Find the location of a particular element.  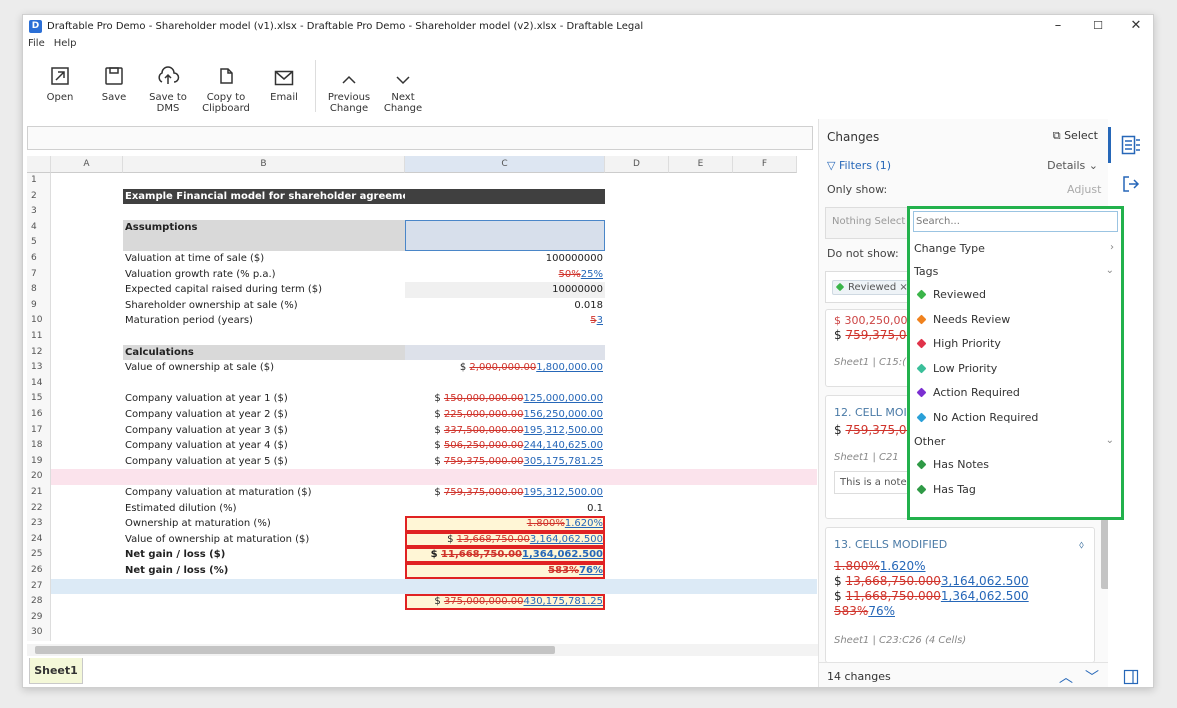

row-number: 25 is located at coordinates (39, 555).